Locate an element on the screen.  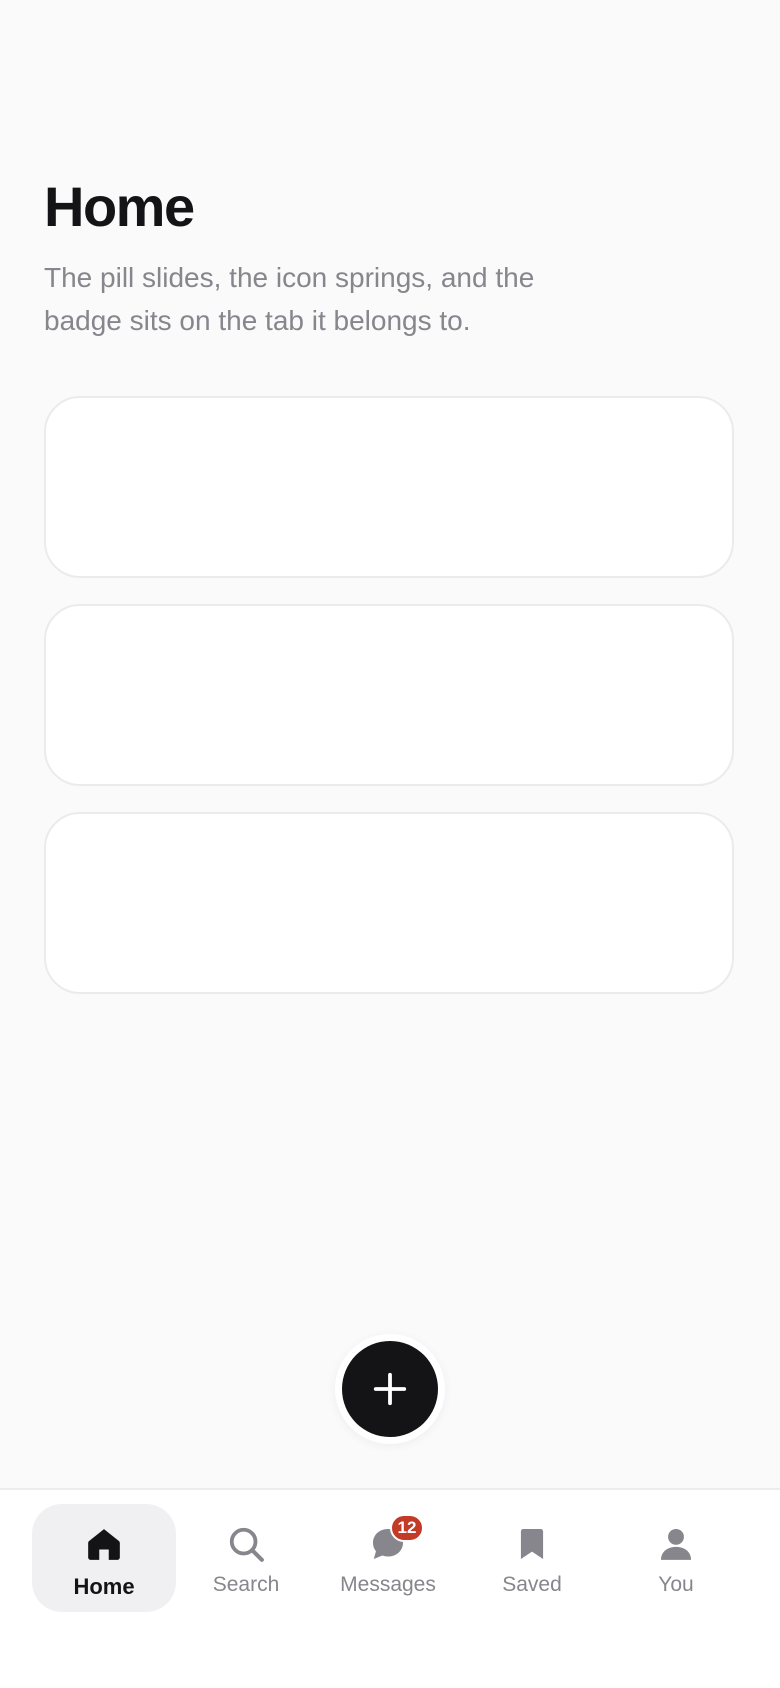
person-icon is located at coordinates (676, 1544).